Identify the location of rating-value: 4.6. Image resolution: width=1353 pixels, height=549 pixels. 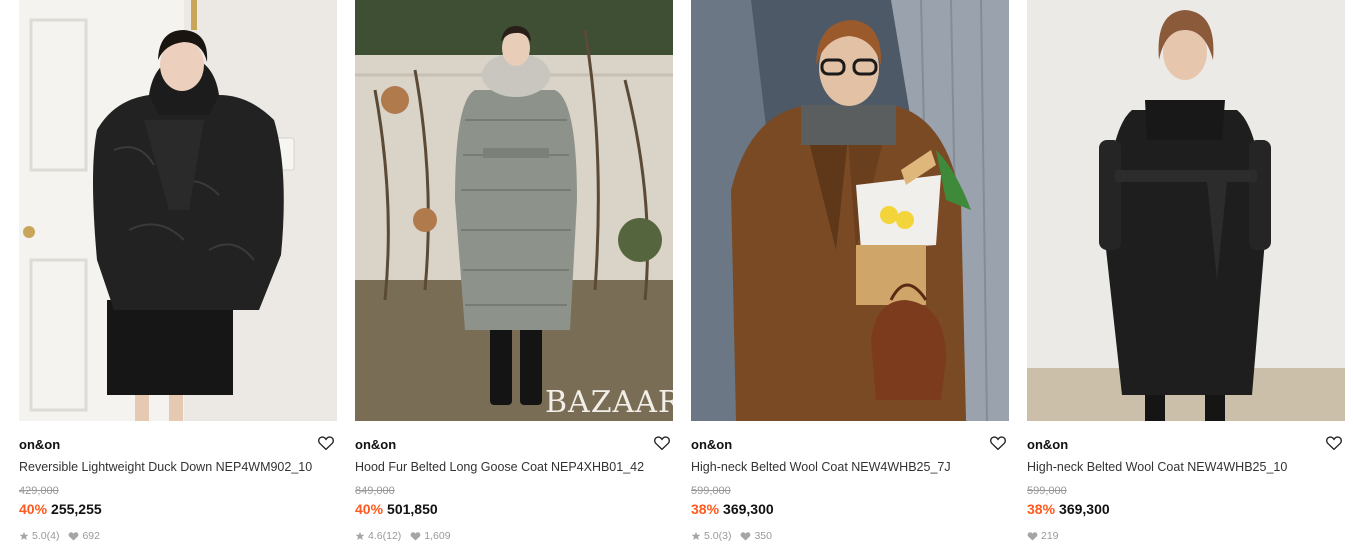
(375, 536).